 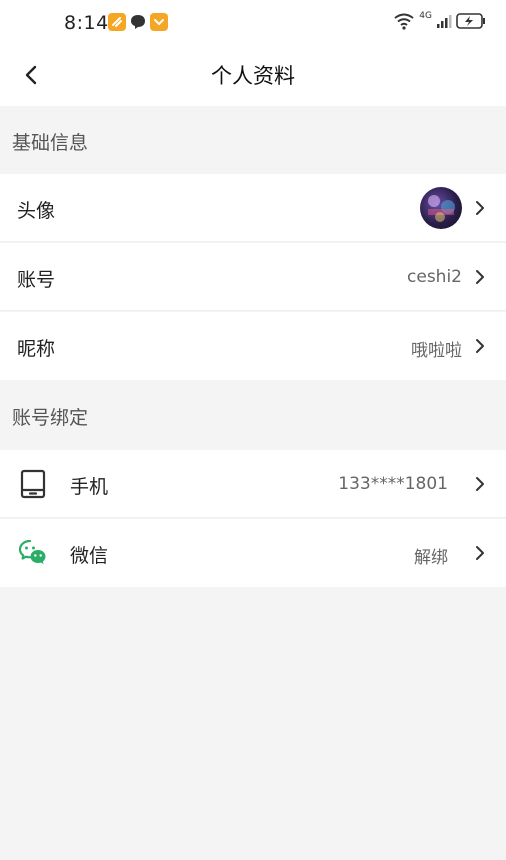 I want to click on status-time: 8:14, so click(x=86, y=23).